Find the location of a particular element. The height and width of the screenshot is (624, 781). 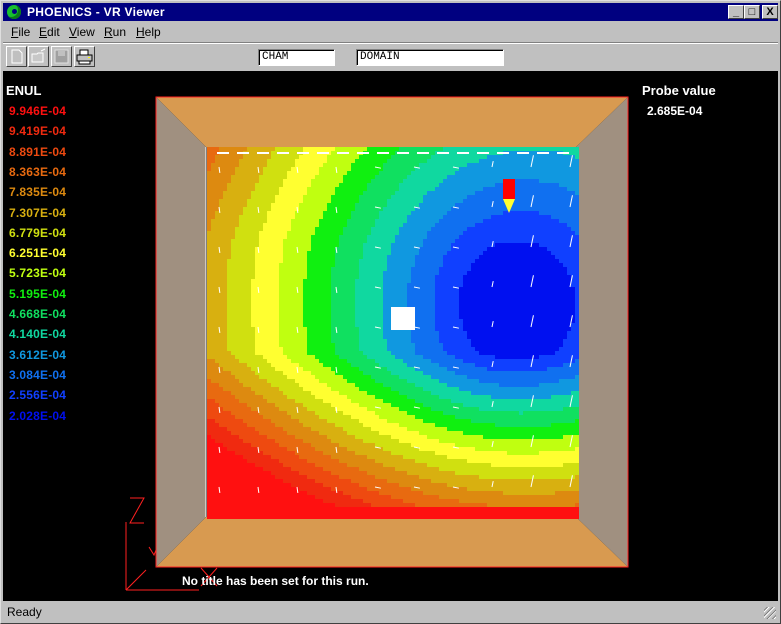

open-file-button is located at coordinates (38, 56).